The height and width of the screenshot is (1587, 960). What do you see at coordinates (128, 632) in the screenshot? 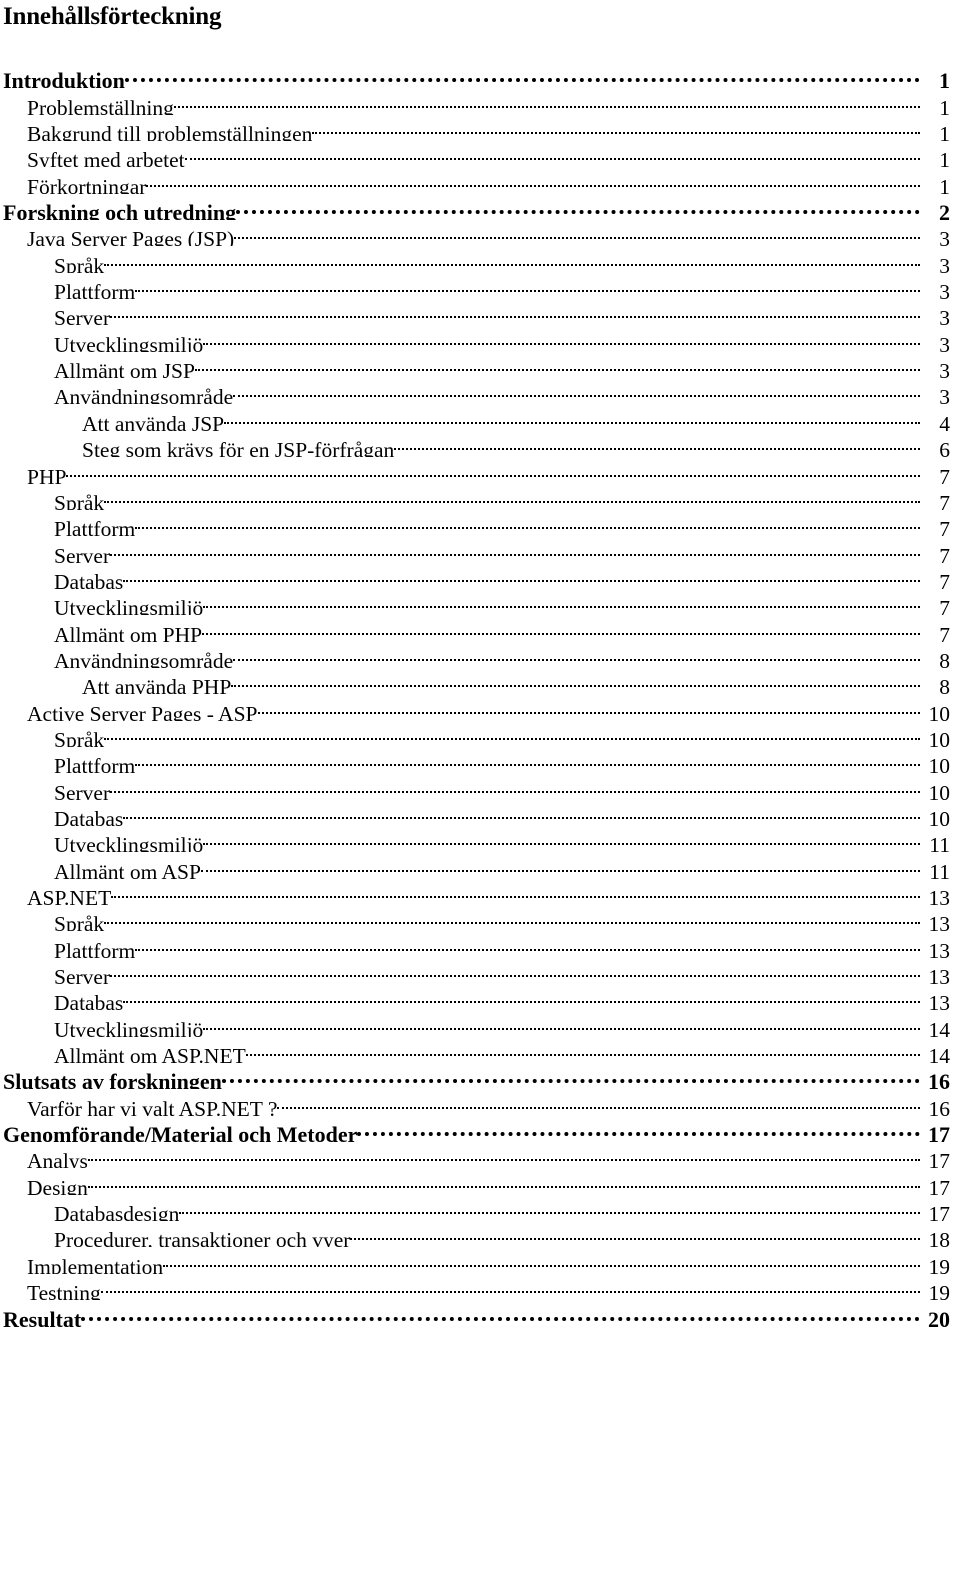
I see `toc-entry-label: Allmänt om PHP` at bounding box center [128, 632].